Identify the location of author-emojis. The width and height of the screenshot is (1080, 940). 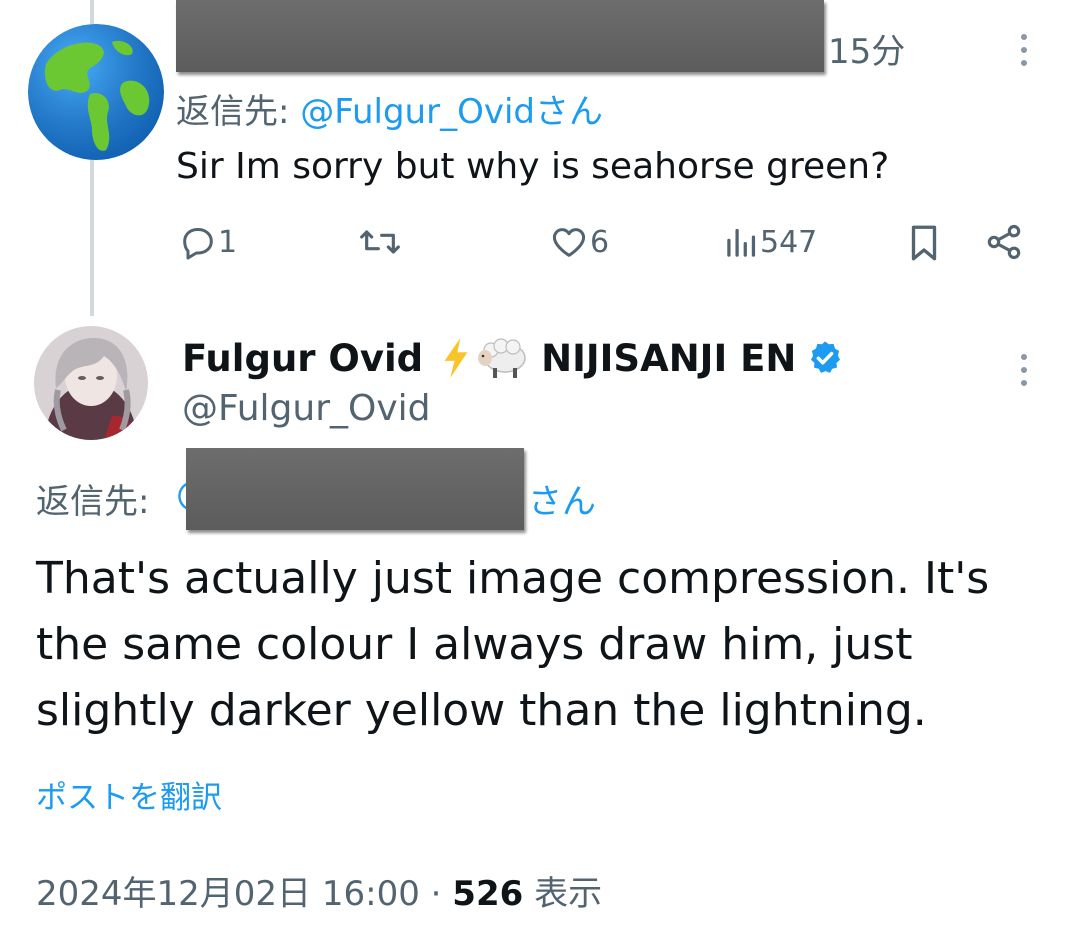
(486, 358).